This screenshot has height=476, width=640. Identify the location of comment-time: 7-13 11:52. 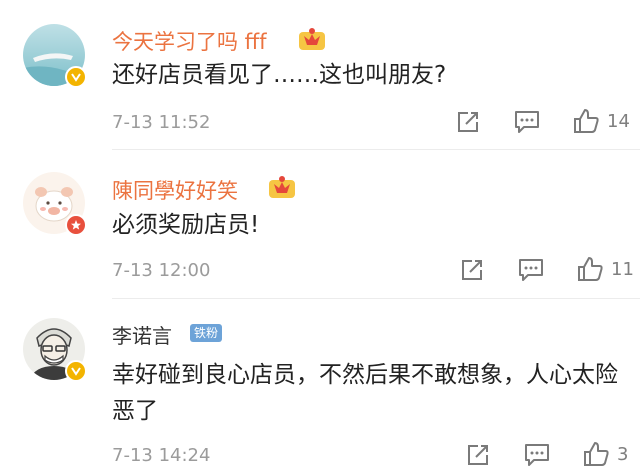
(161, 122).